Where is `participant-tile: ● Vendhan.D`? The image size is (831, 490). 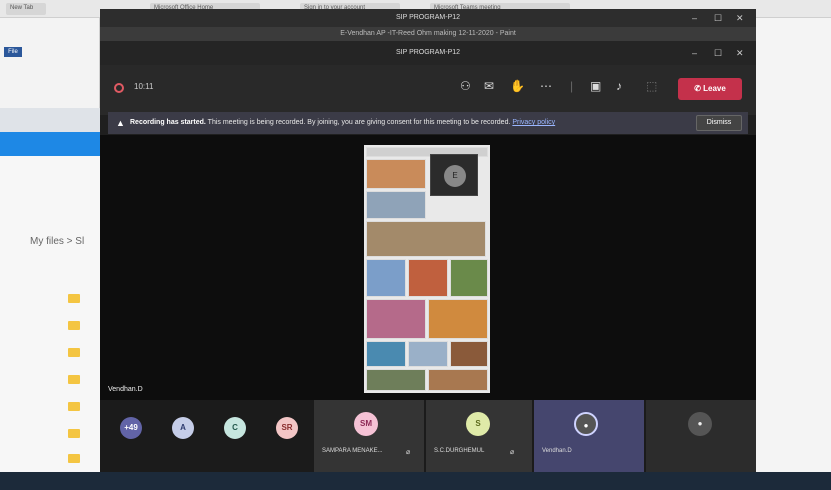
participant-tile: ● Vendhan.D is located at coordinates (589, 436).